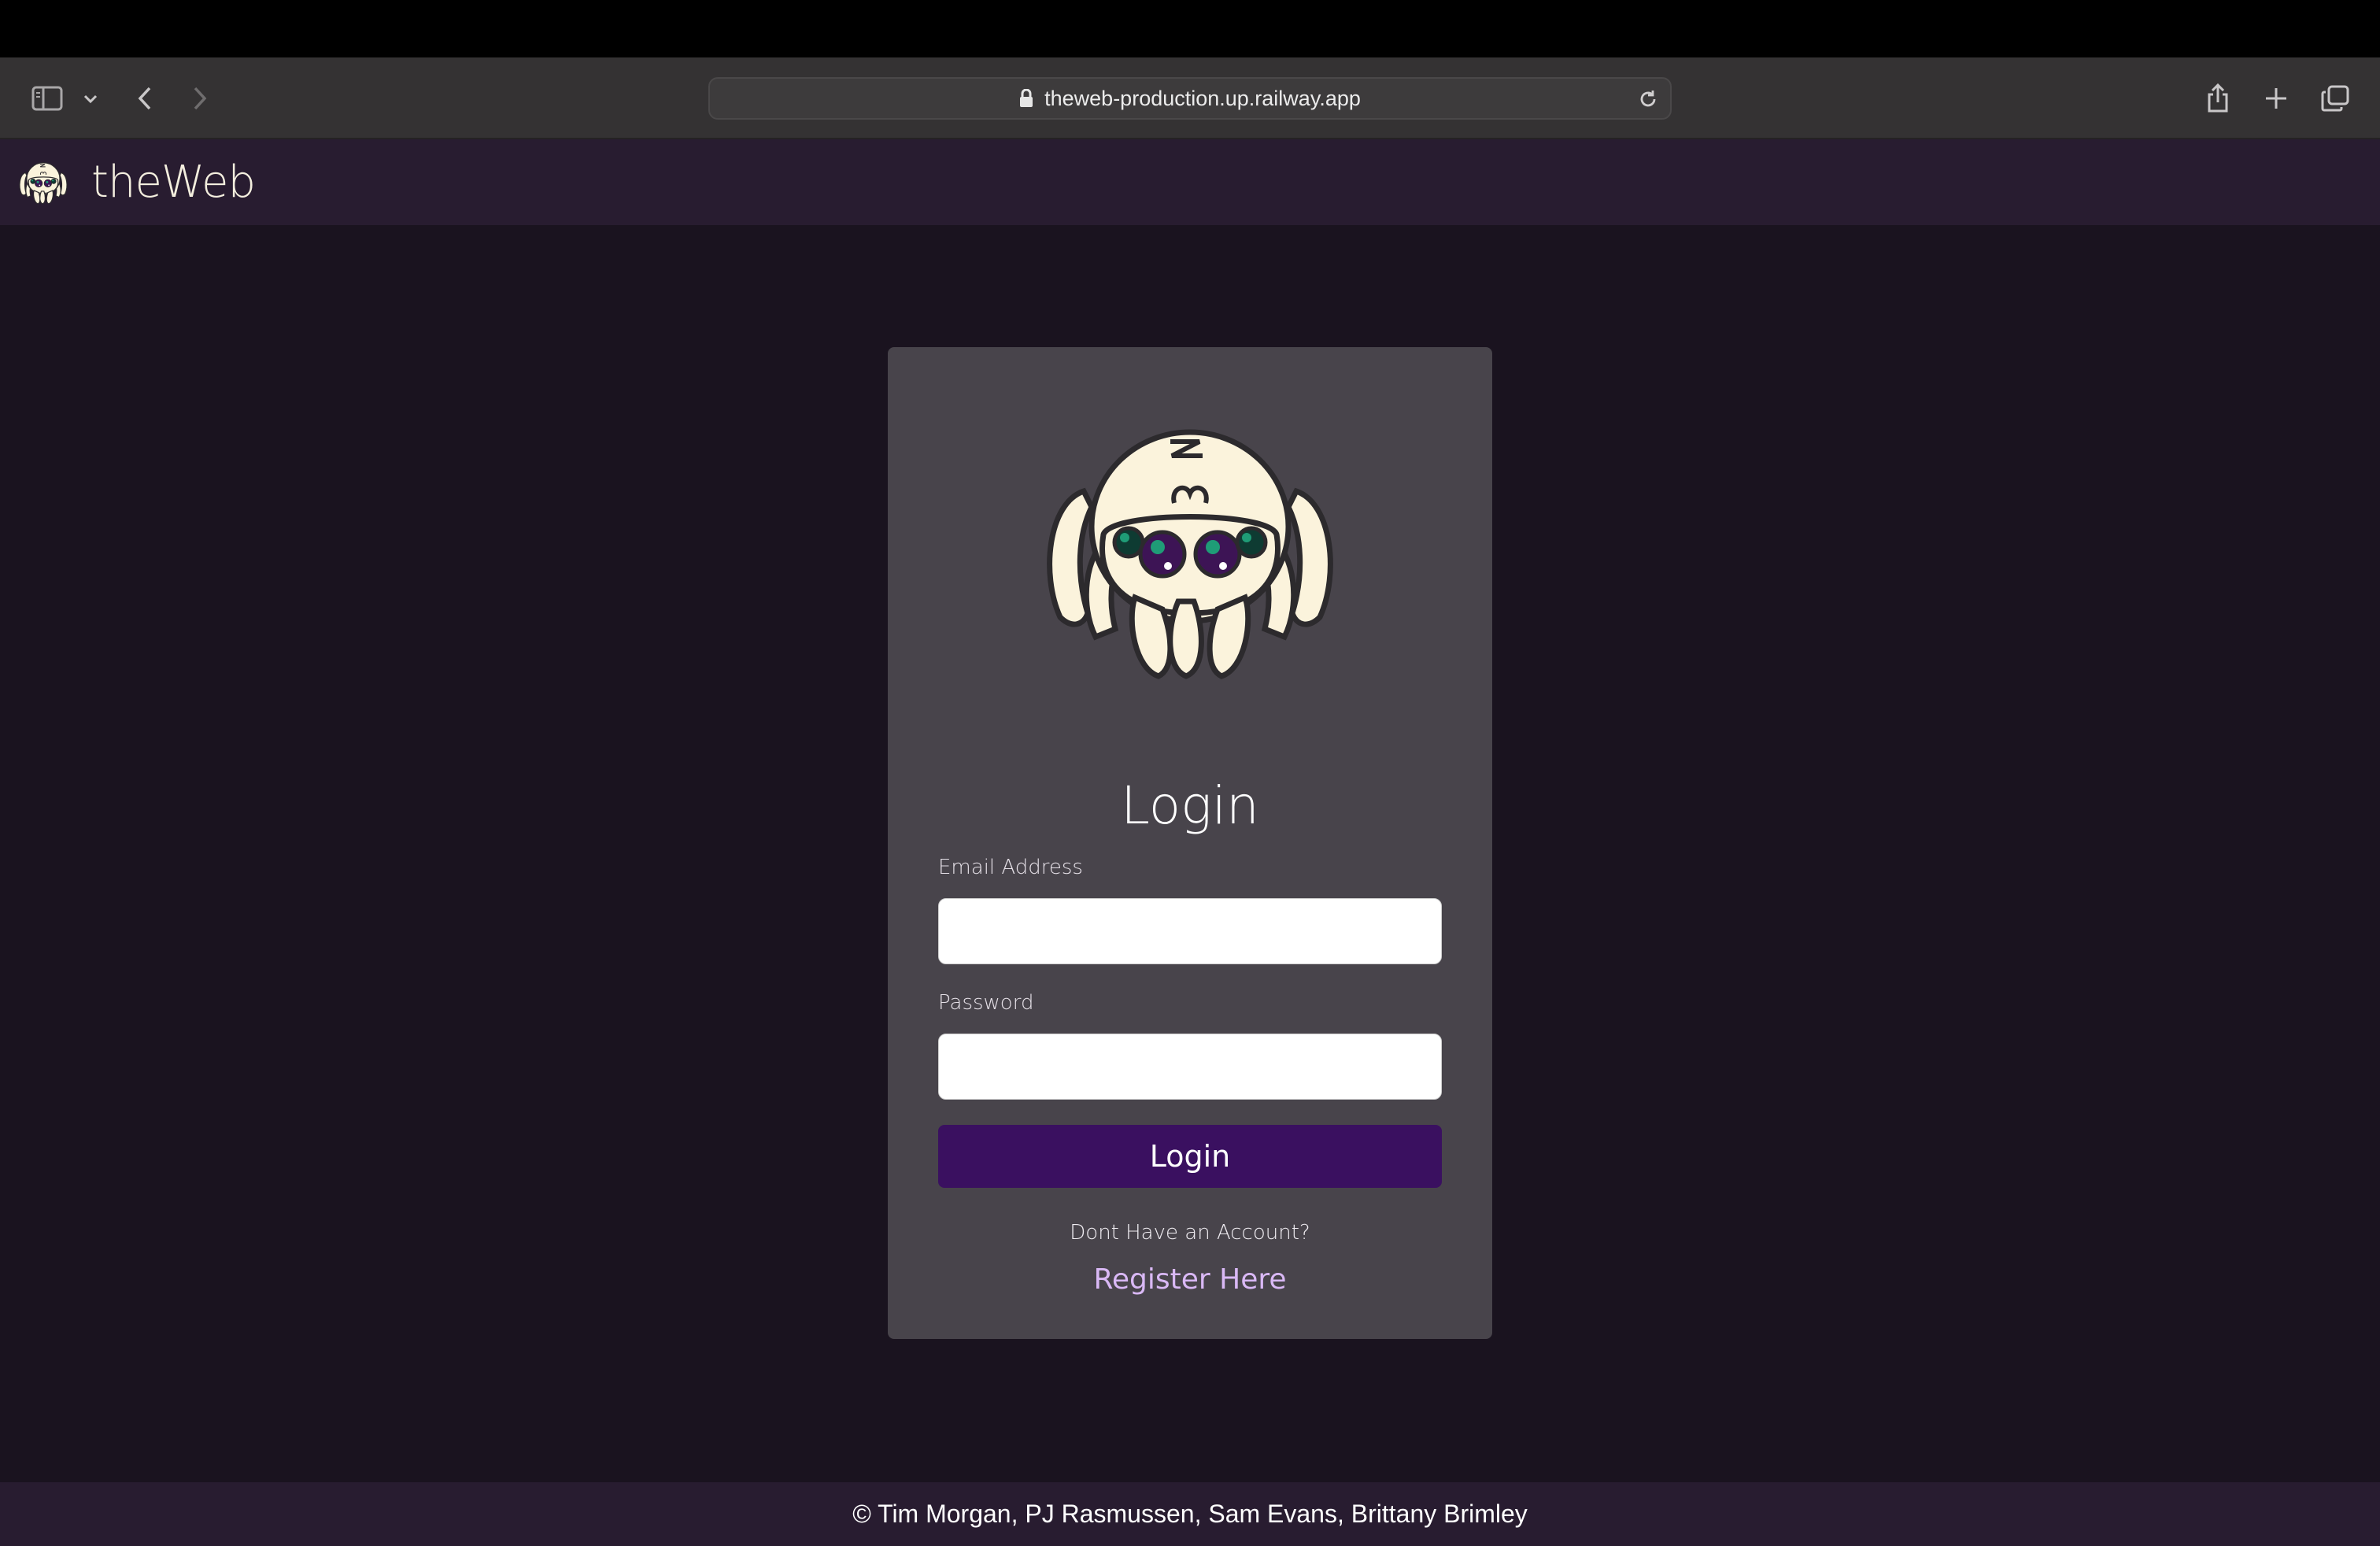 Image resolution: width=2380 pixels, height=1546 pixels. Describe the element at coordinates (986, 1003) in the screenshot. I see `password-label: Password` at that location.